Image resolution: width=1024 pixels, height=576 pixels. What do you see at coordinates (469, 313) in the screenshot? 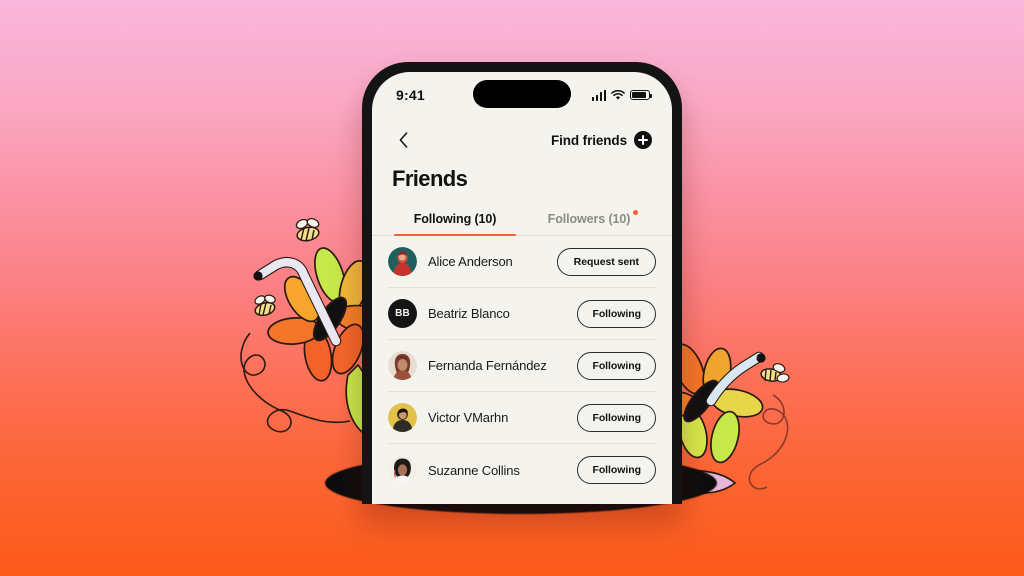
I see `friend-name: Beatriz Blanco` at bounding box center [469, 313].